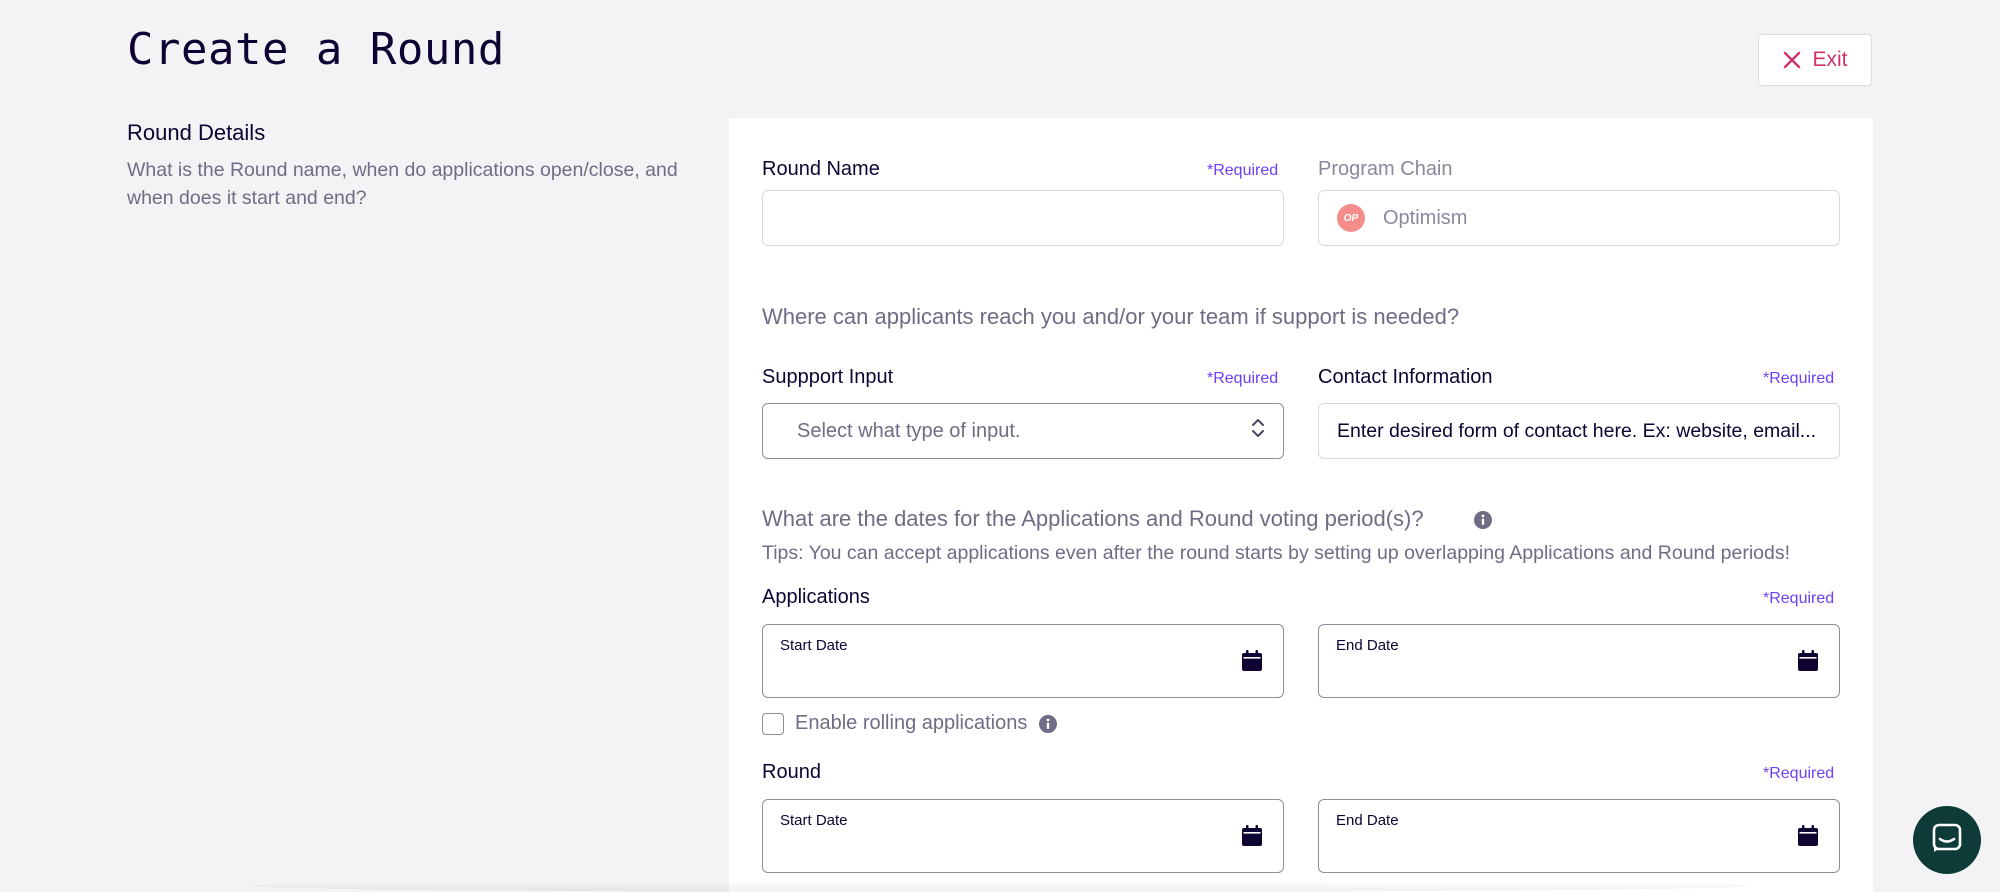  What do you see at coordinates (1799, 773) in the screenshot?
I see `round-required: *Required` at bounding box center [1799, 773].